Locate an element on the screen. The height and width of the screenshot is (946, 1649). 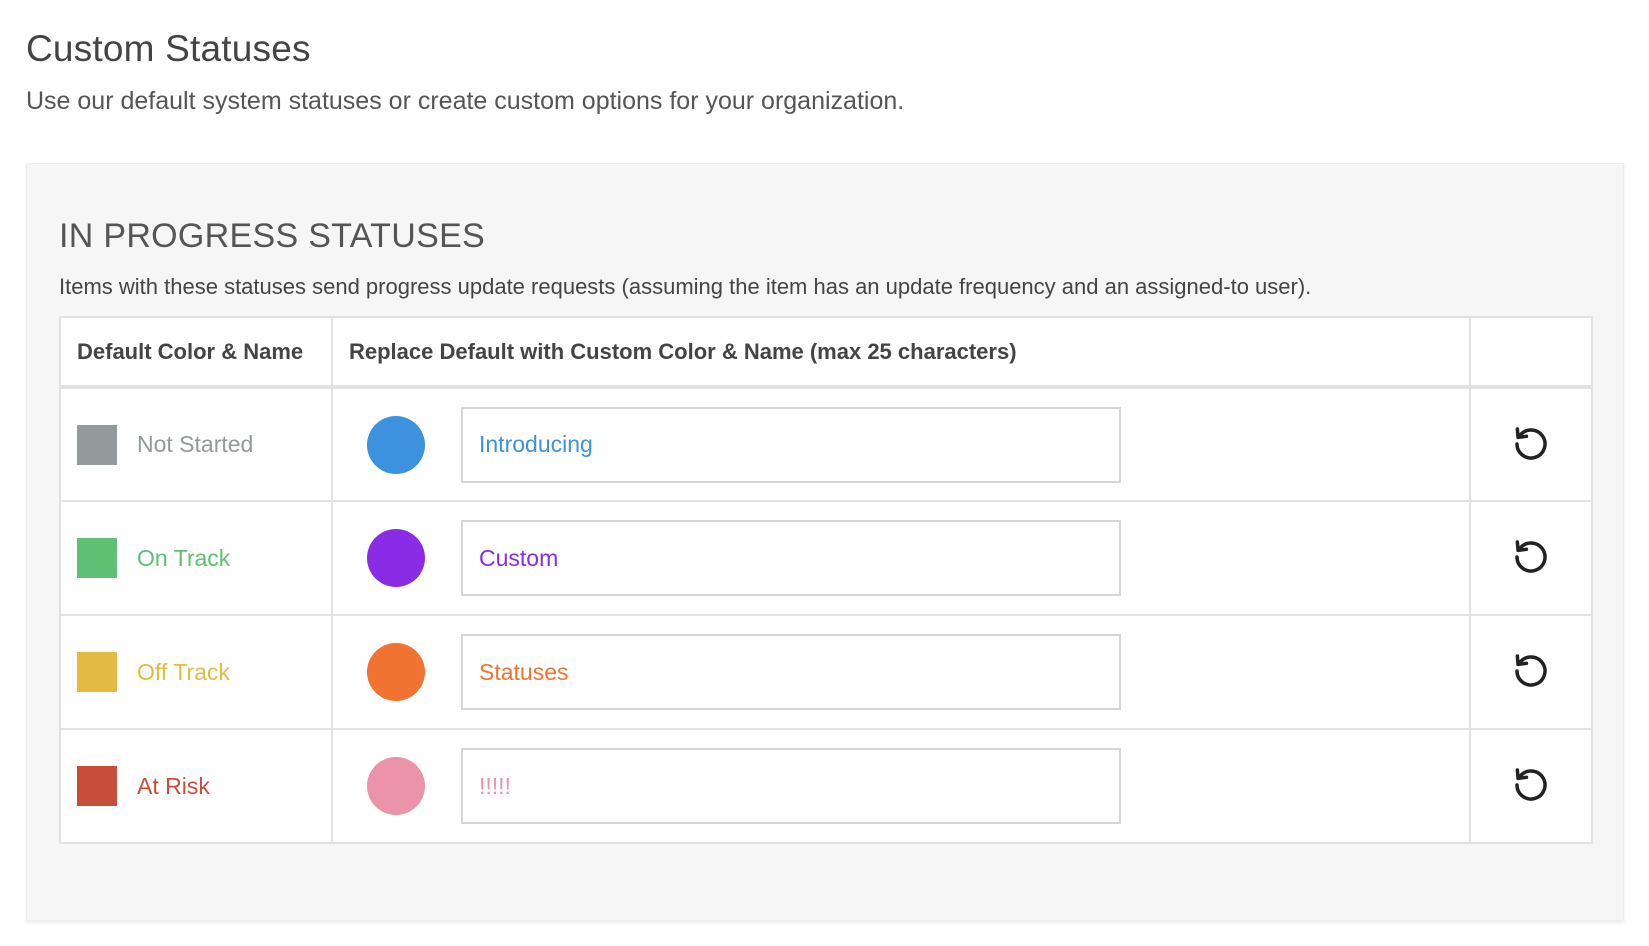
section-title: IN PROGRESS STATUSES is located at coordinates (272, 236).